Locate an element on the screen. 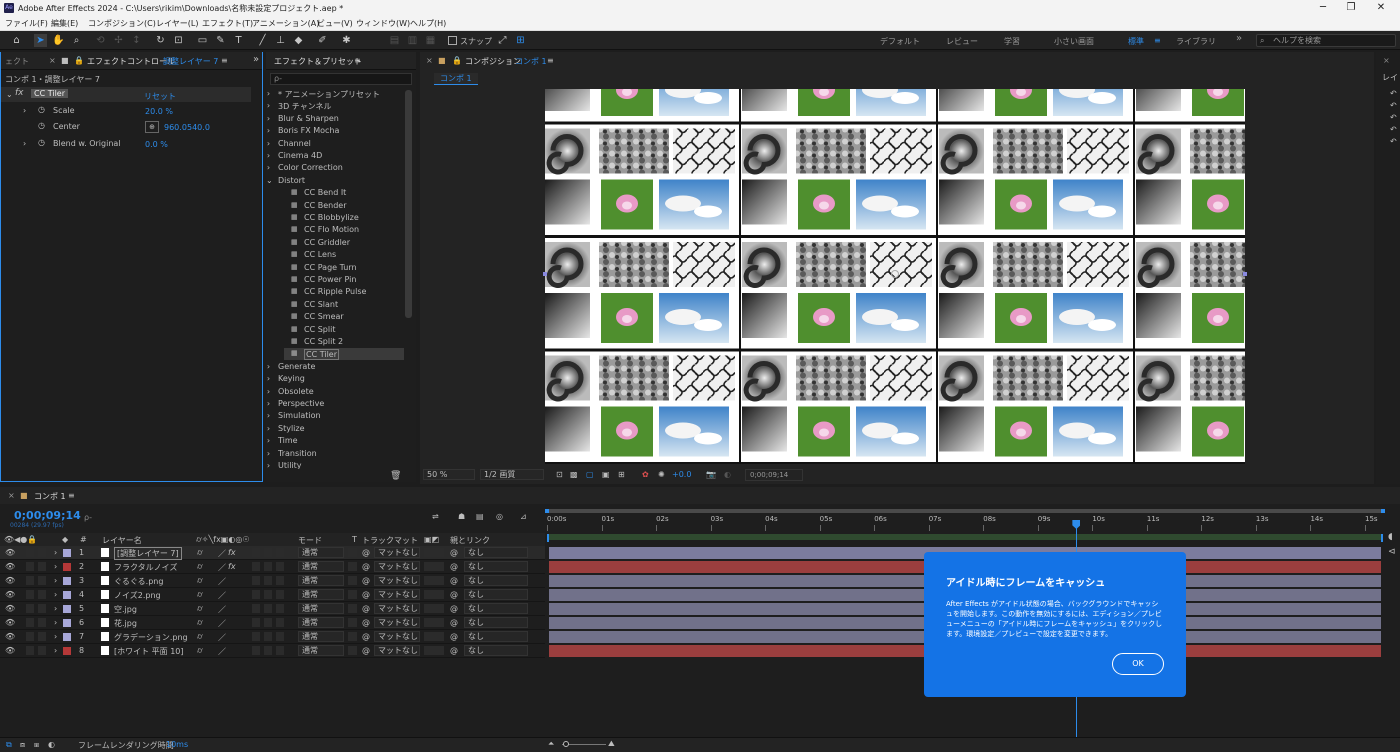  param-center-y: 540.0 is located at coordinates (198, 127).